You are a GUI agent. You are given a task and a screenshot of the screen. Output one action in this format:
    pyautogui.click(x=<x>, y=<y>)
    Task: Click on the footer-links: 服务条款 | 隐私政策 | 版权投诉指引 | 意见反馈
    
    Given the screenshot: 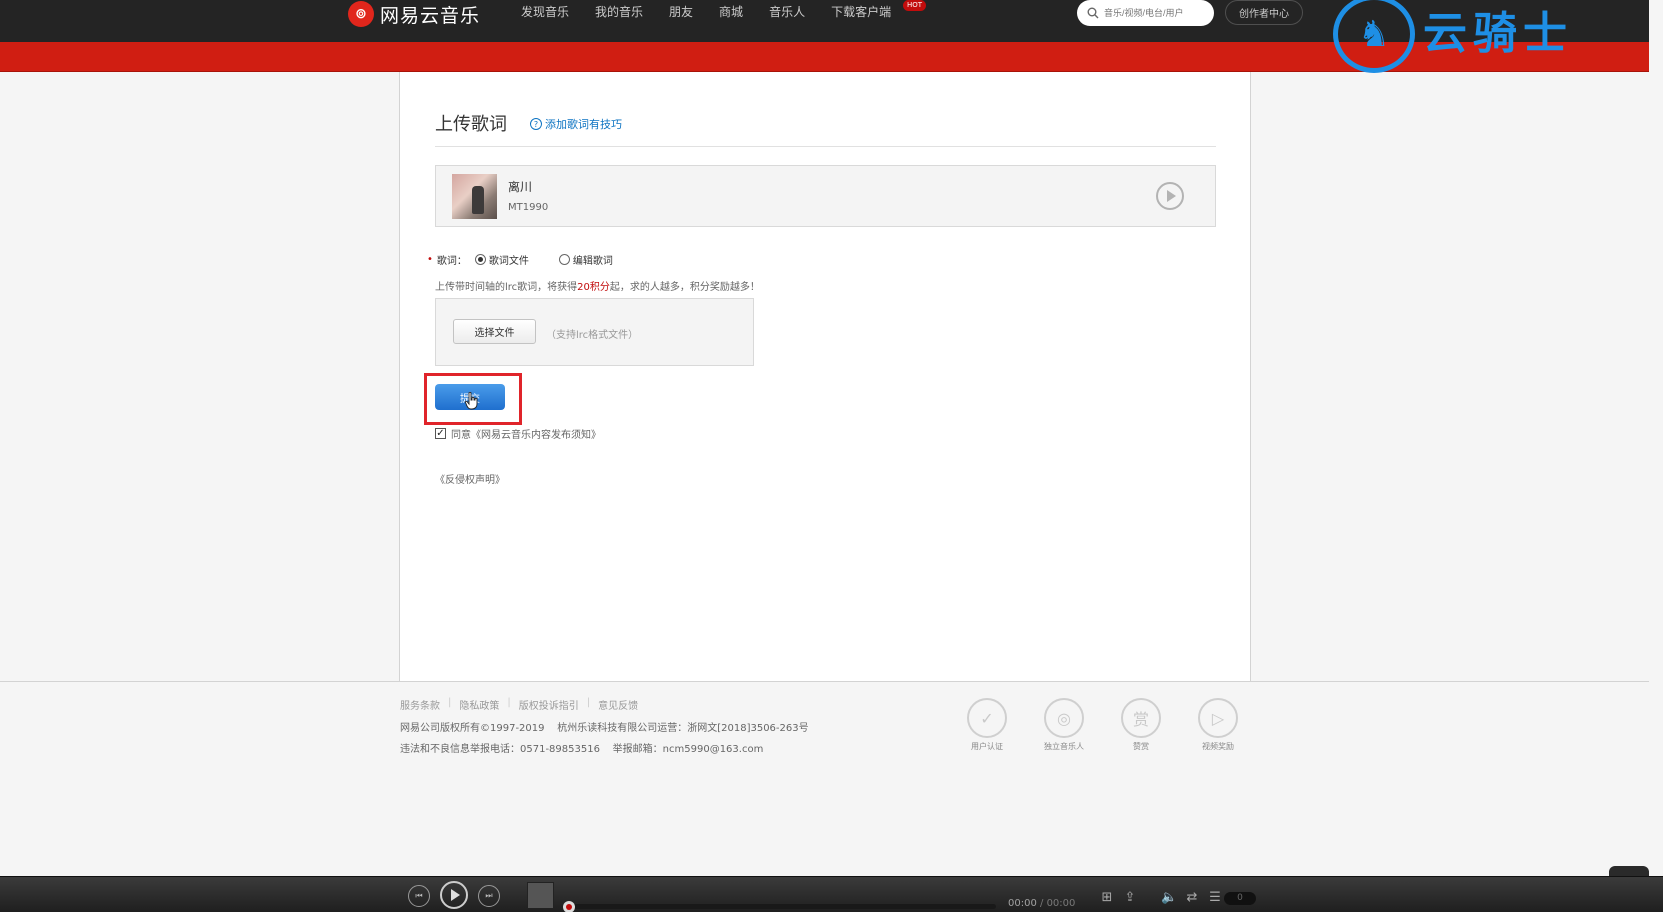 What is the action you would take?
    pyautogui.click(x=519, y=704)
    